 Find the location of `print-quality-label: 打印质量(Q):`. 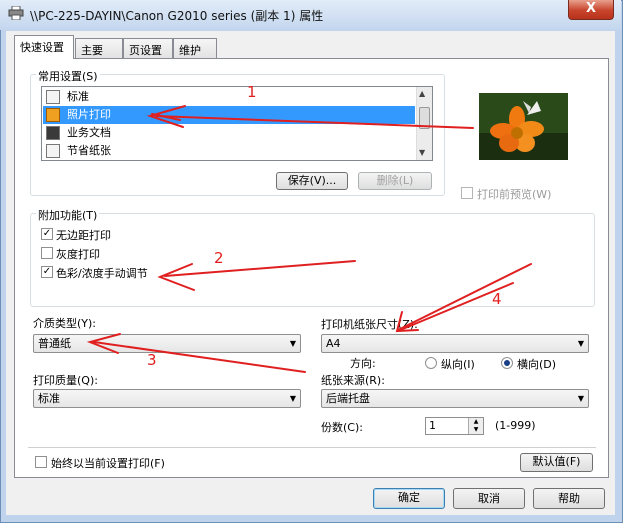

print-quality-label: 打印质量(Q): is located at coordinates (65, 380).